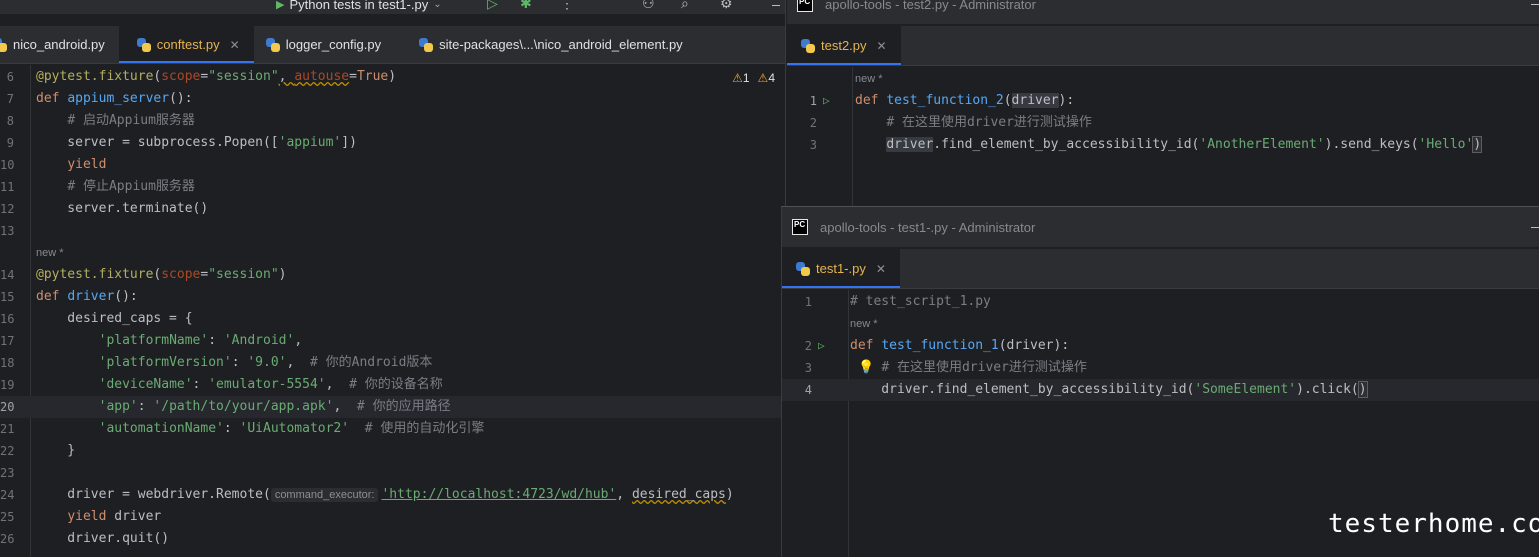 The image size is (1539, 557). Describe the element at coordinates (7, 231) in the screenshot. I see `code-line: 13` at that location.